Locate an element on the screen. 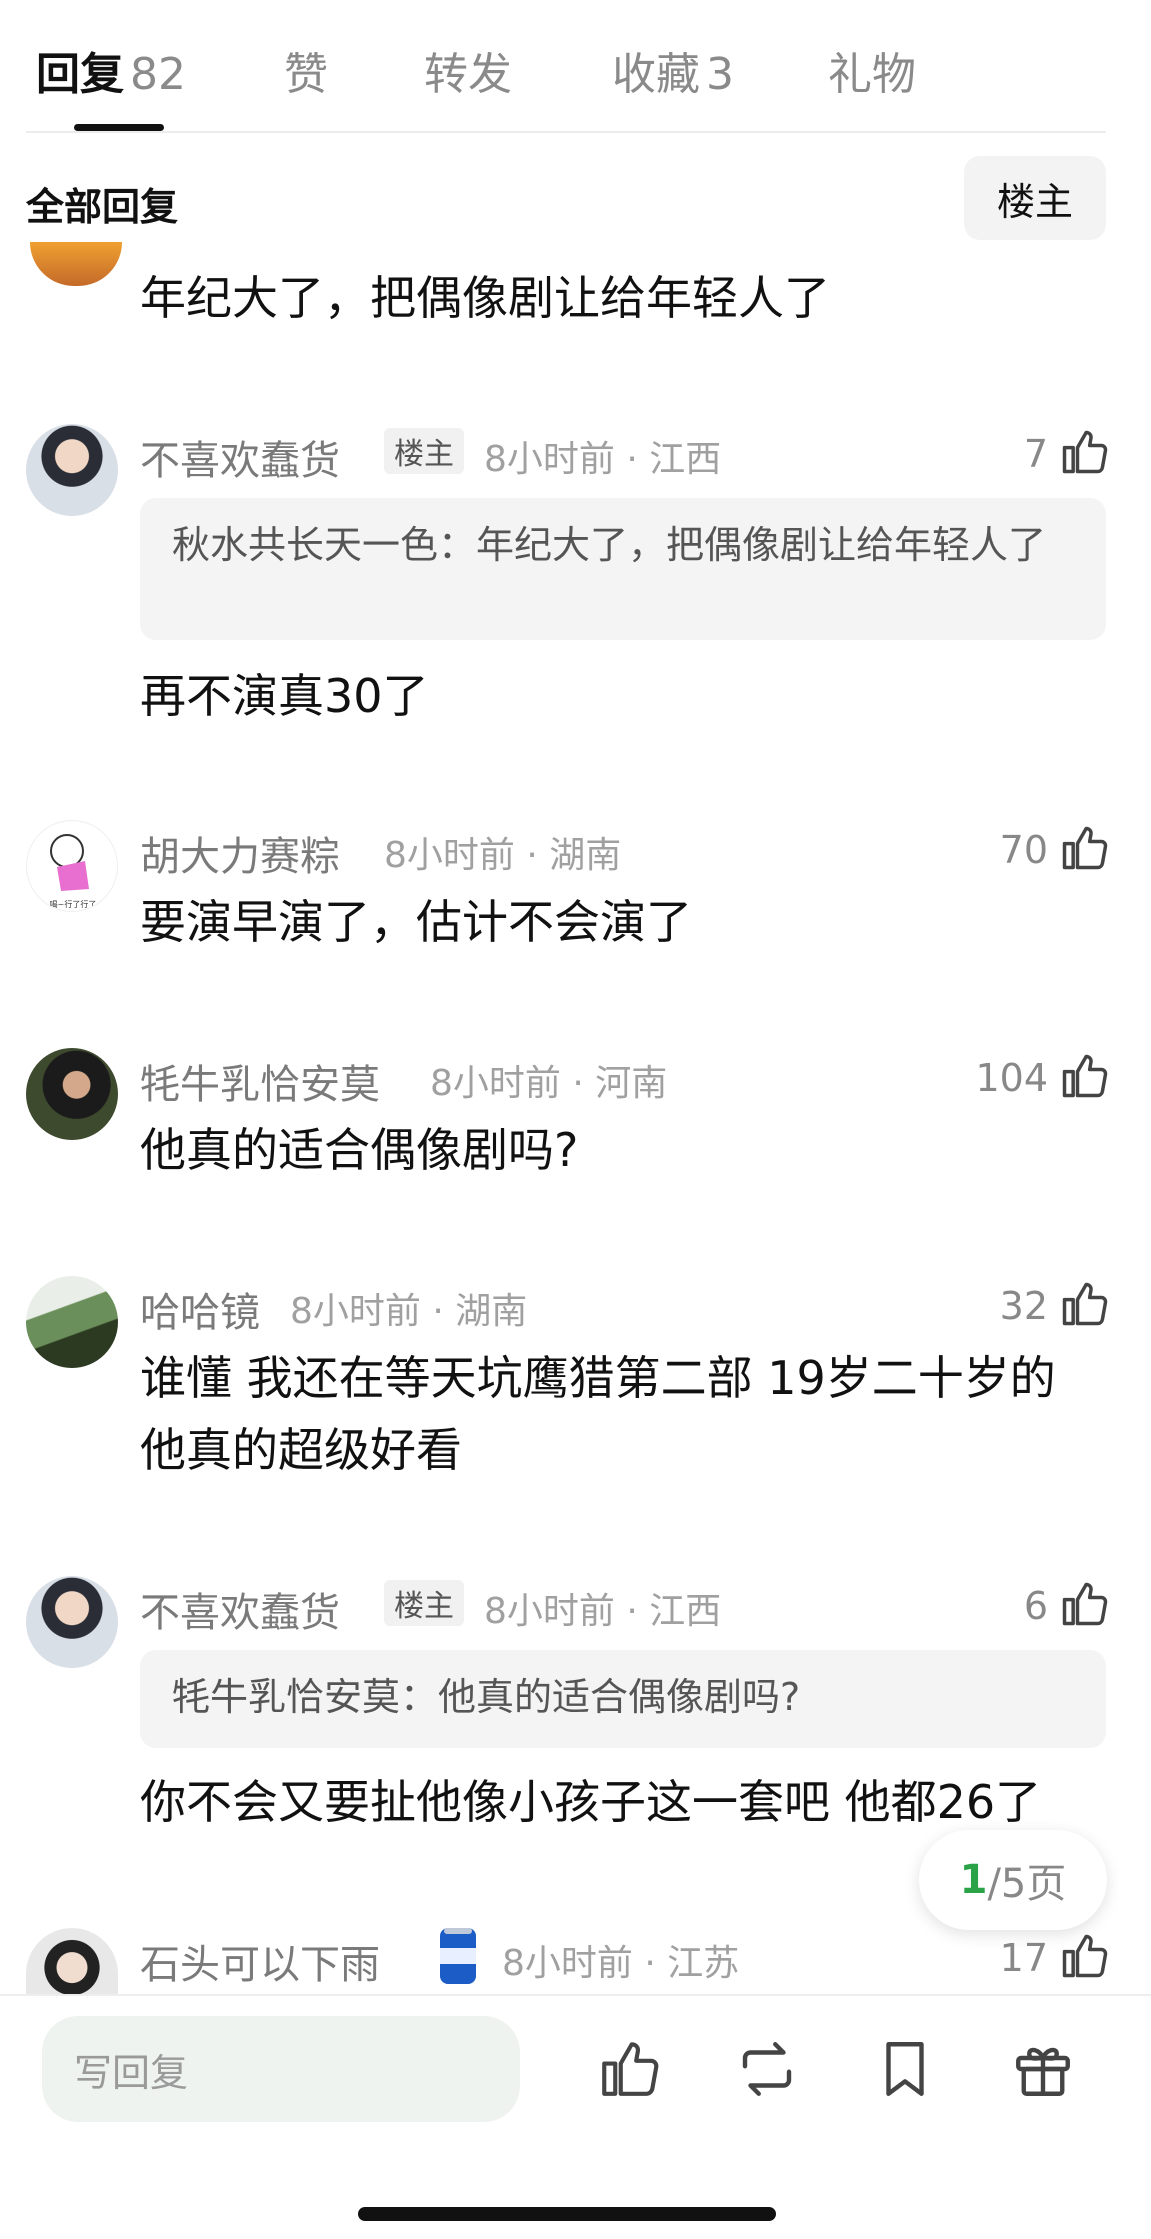 Image resolution: width=1151 pixels, height=2239 pixels. repost-icon is located at coordinates (767, 2069).